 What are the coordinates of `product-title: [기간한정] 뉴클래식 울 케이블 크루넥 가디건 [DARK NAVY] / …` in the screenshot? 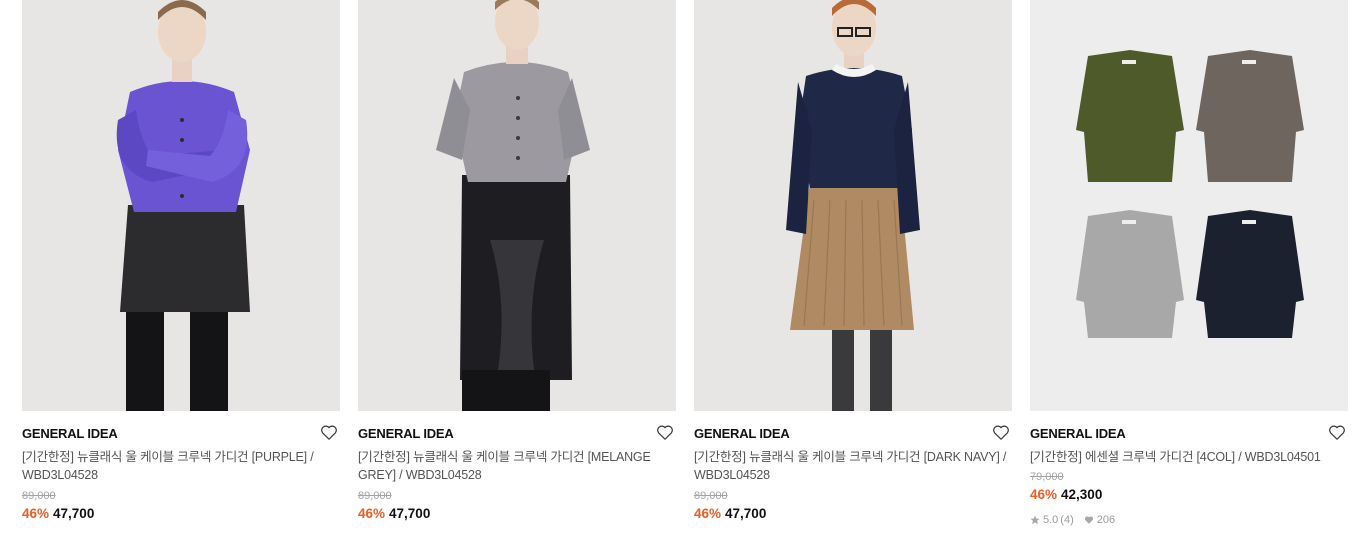 It's located at (853, 466).